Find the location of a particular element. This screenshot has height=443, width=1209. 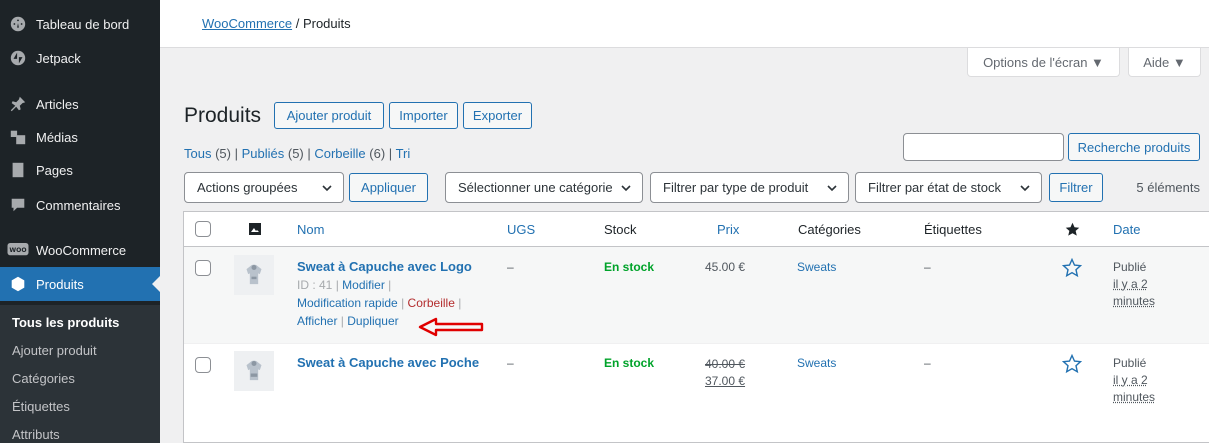

products-icon is located at coordinates (18, 284).